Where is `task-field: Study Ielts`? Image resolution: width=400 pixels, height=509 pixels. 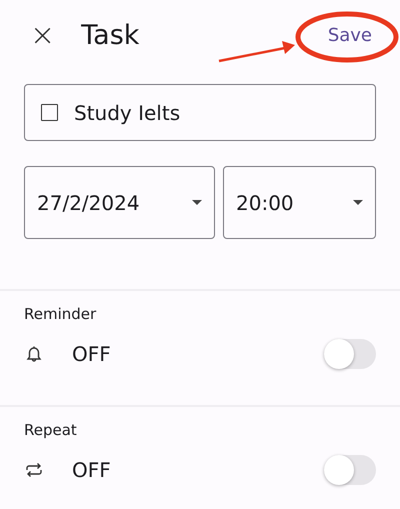 task-field: Study Ielts is located at coordinates (200, 112).